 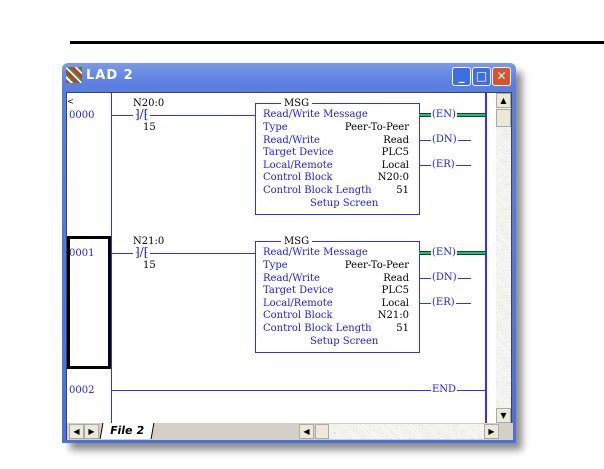 I want to click on right-power-rail, so click(x=486, y=258).